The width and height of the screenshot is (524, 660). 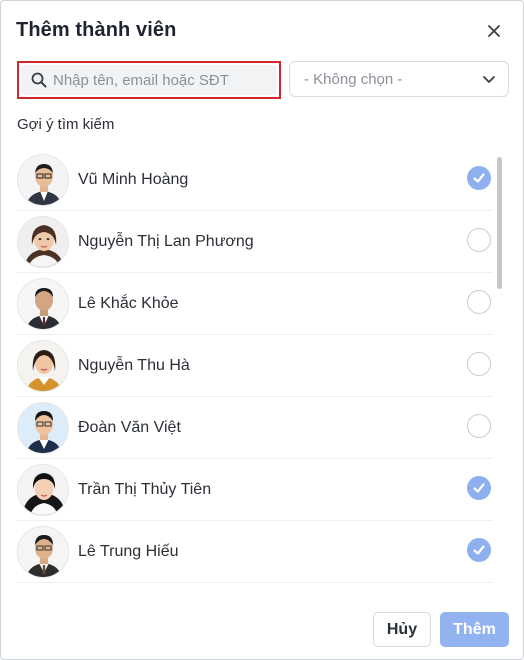 I want to click on list-item: Vũ Minh Hoàng, so click(x=255, y=180).